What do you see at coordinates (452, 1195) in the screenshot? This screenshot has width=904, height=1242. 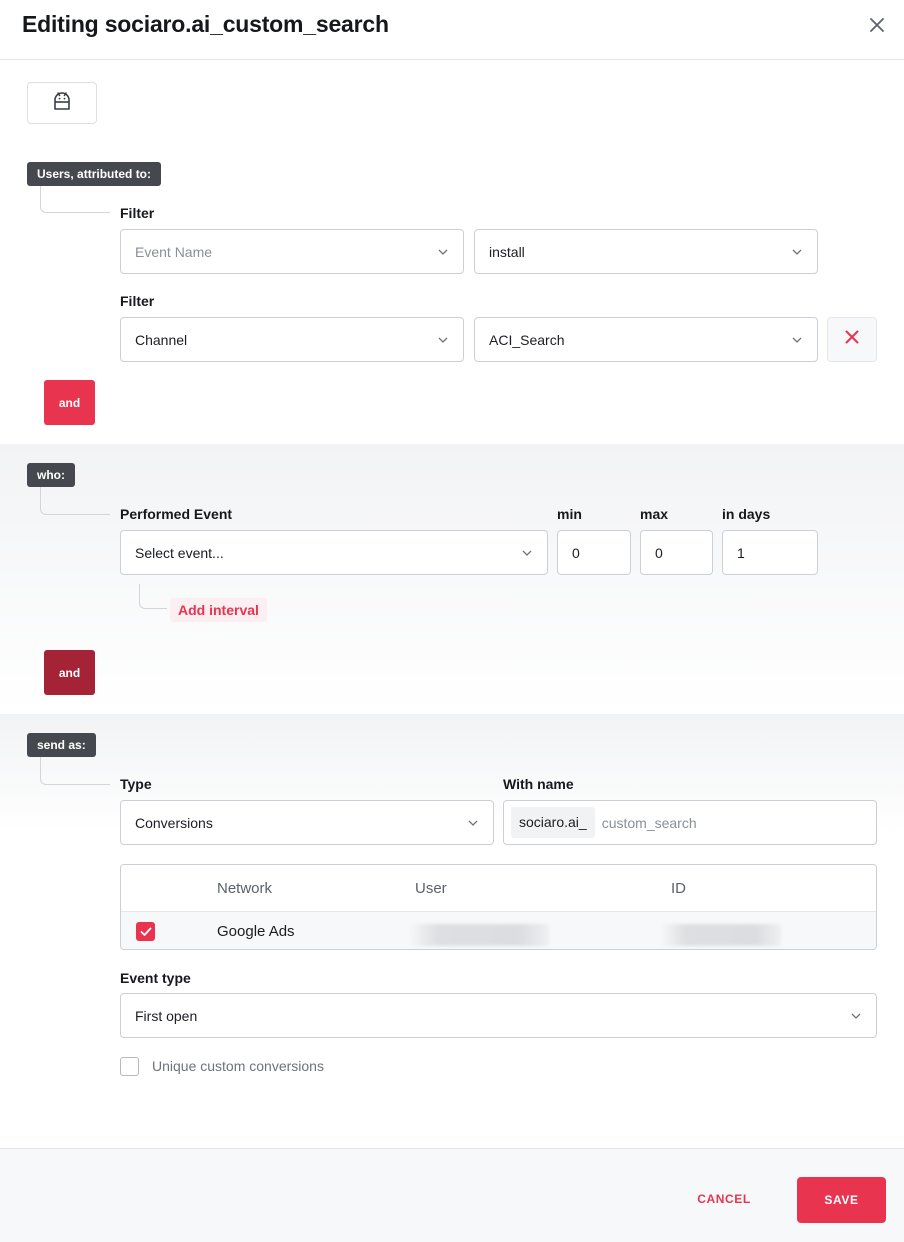 I see `dialog-footer: CANCEL SAVE` at bounding box center [452, 1195].